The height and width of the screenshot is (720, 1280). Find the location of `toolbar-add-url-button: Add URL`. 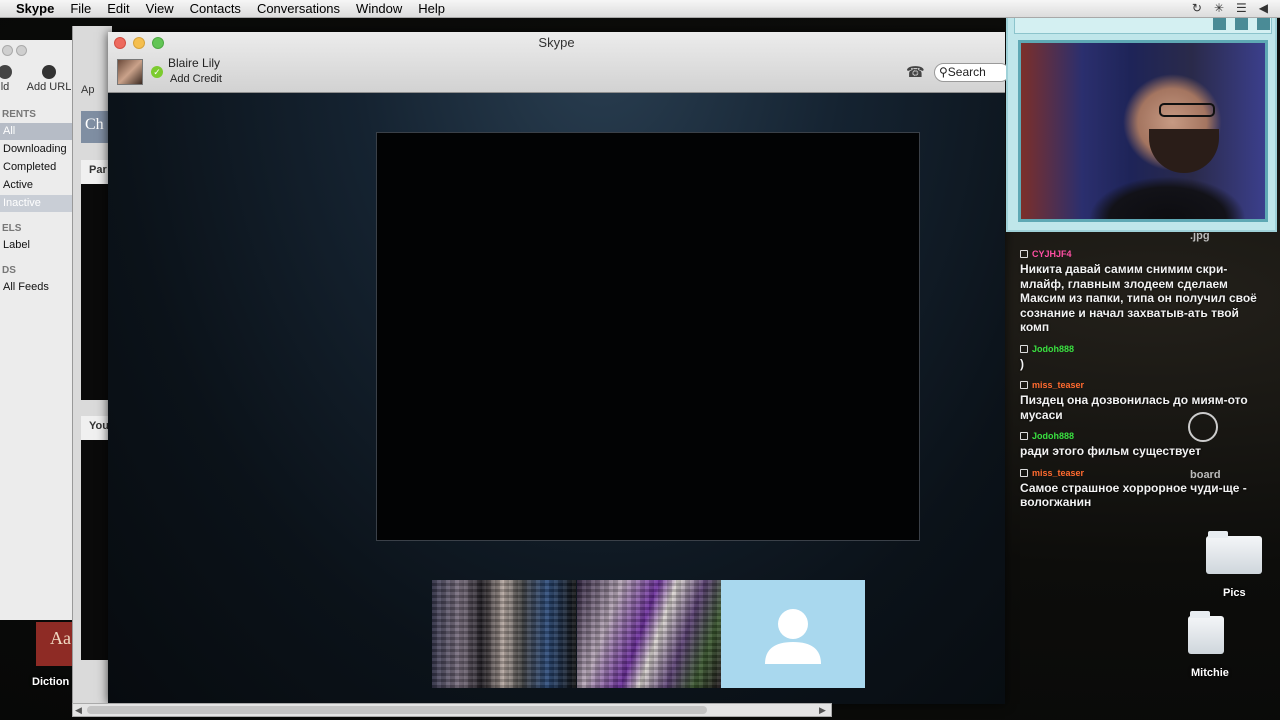

toolbar-add-url-button: Add URL is located at coordinates (49, 79).